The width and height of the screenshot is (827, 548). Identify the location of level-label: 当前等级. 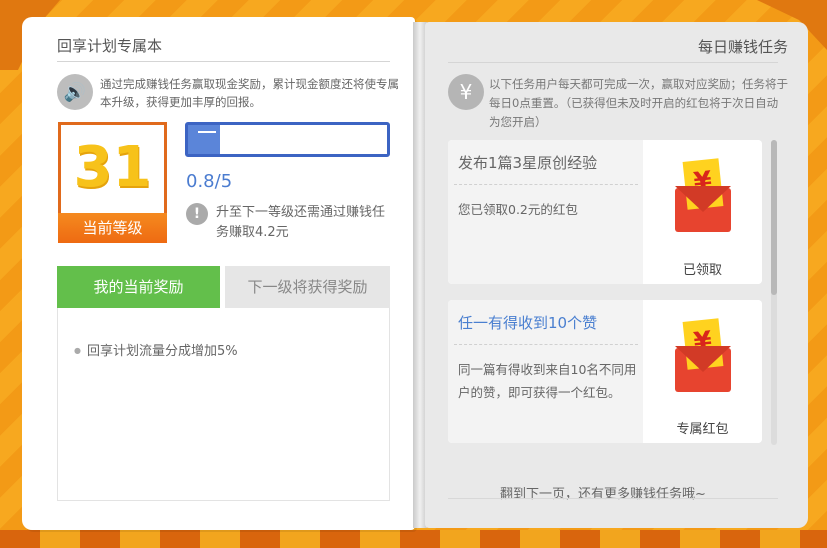
(112, 228).